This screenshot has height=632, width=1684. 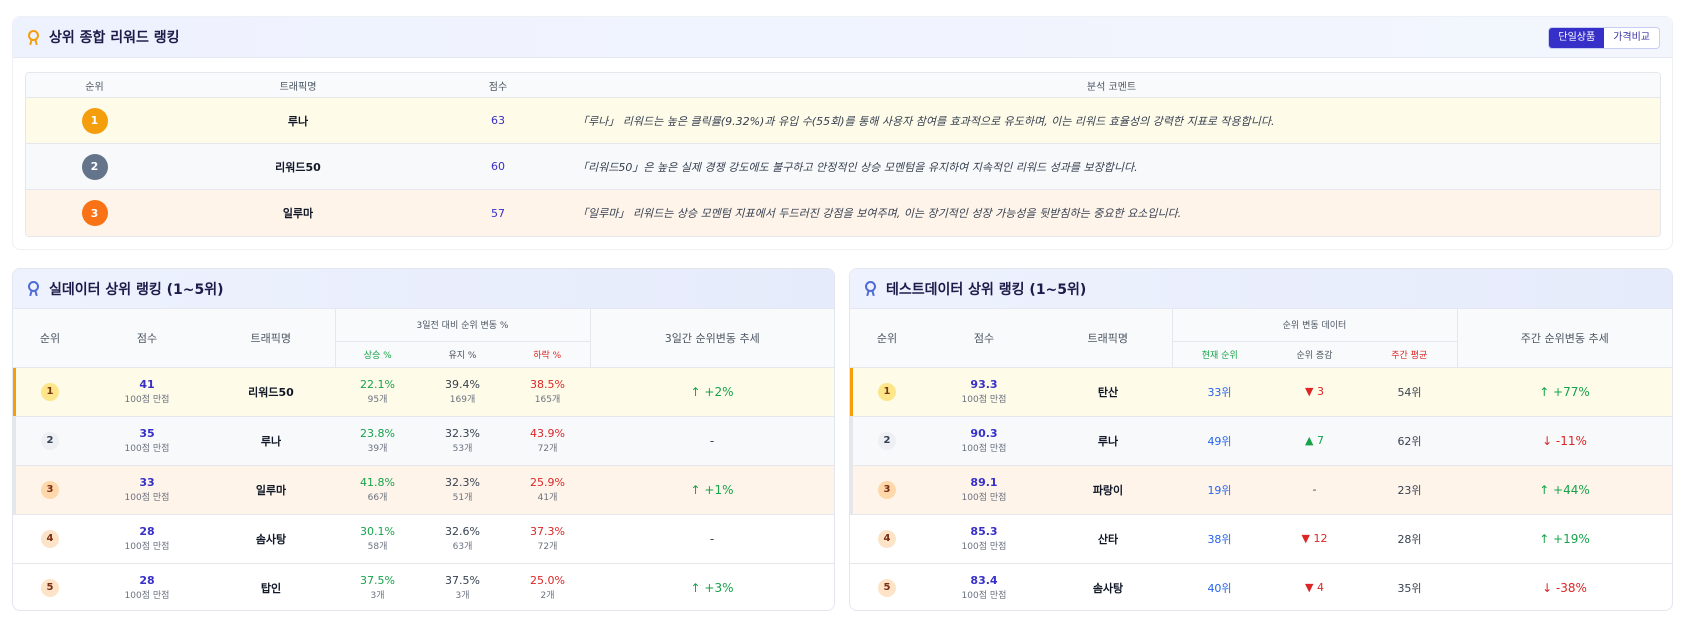 What do you see at coordinates (1564, 538) in the screenshot?
I see `trend-value: ↑ +19%` at bounding box center [1564, 538].